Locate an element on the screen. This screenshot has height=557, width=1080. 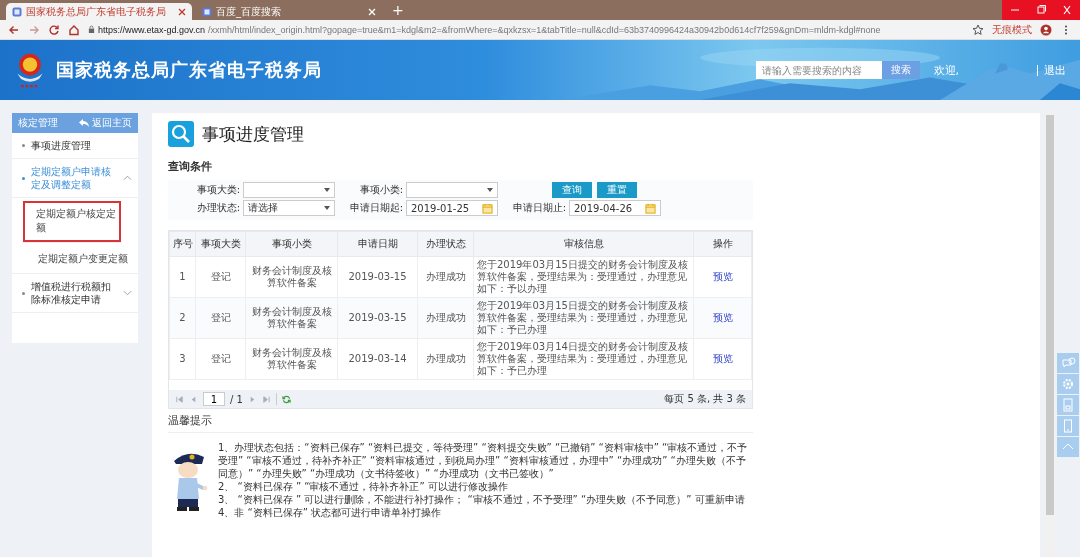
search-icon is located at coordinates (181, 134).